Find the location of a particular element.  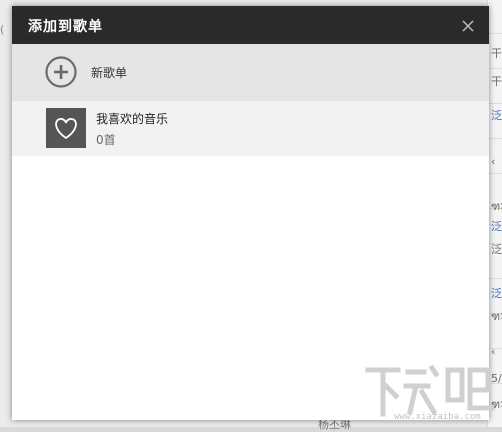

playlist-name: 我喜欢的音乐 is located at coordinates (132, 119).